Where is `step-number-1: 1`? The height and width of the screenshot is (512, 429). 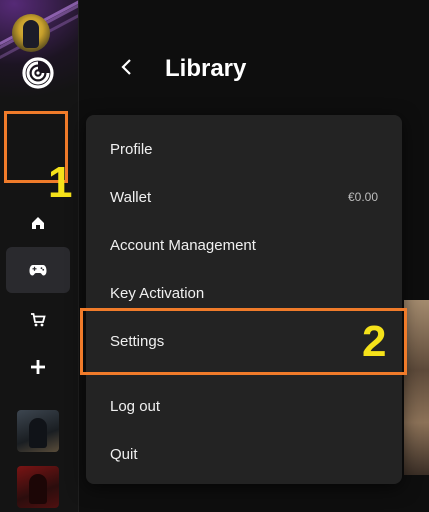 step-number-1: 1 is located at coordinates (60, 182).